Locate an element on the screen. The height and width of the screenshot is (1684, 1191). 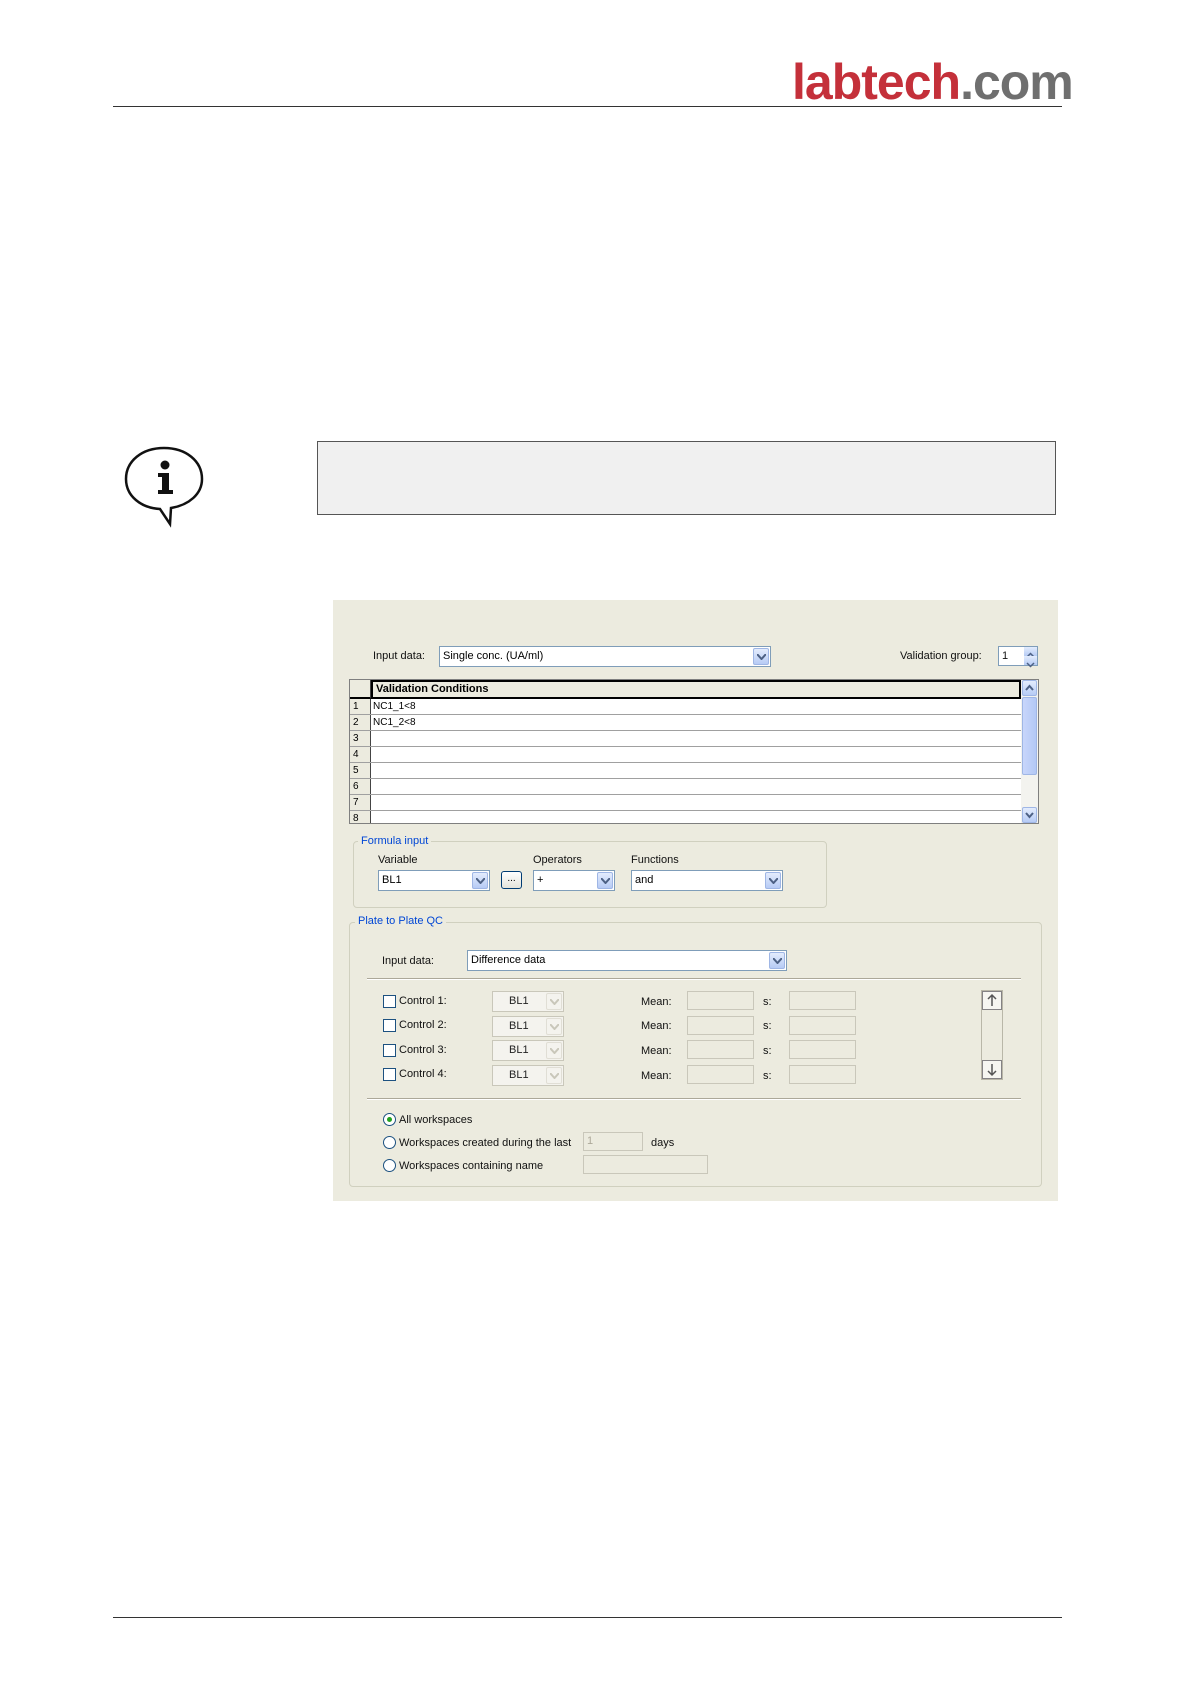
validation-group-label: Validation group: is located at coordinates (941, 656).